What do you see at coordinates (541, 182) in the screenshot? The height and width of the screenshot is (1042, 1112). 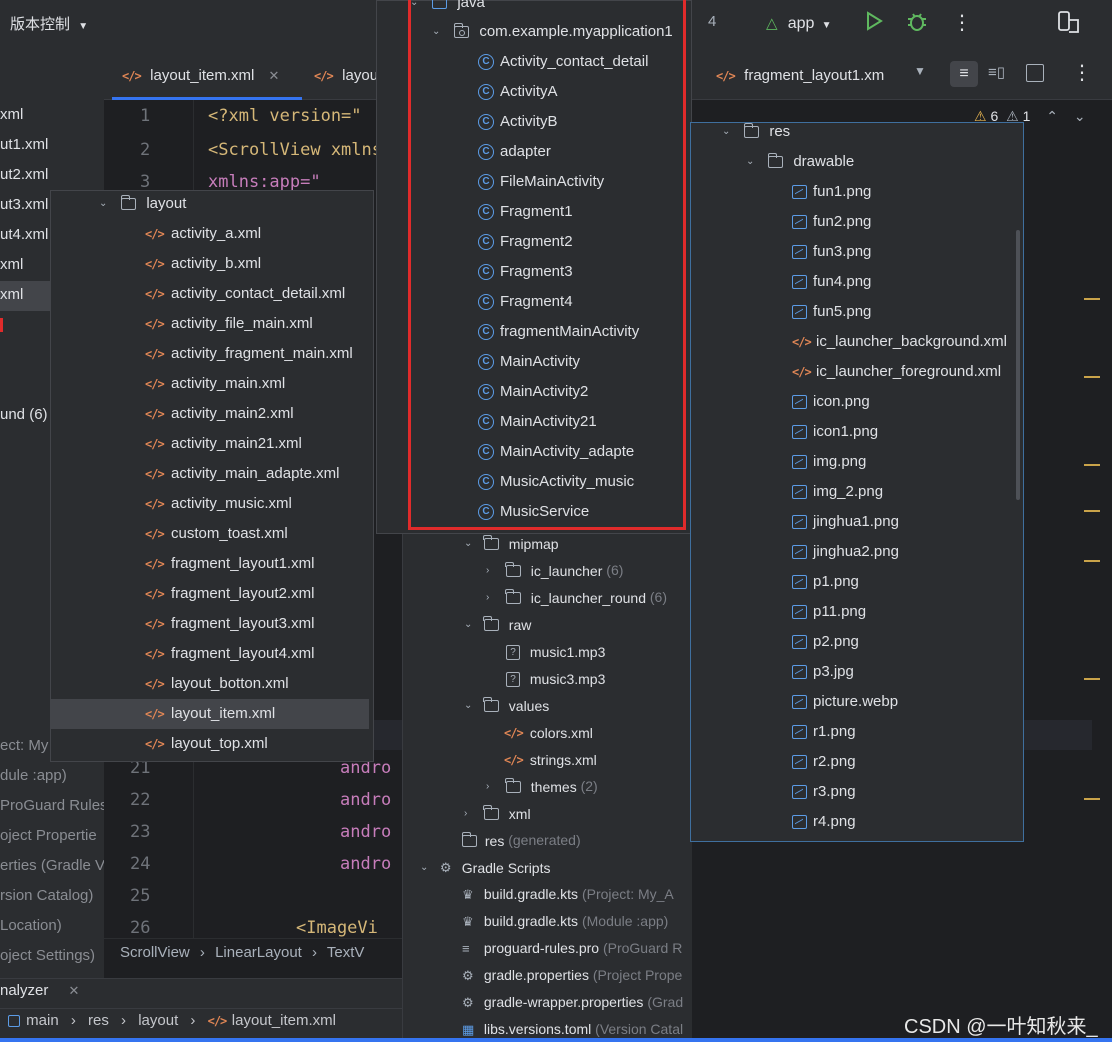 I see `java-class-item: C FileMainActivity` at bounding box center [541, 182].